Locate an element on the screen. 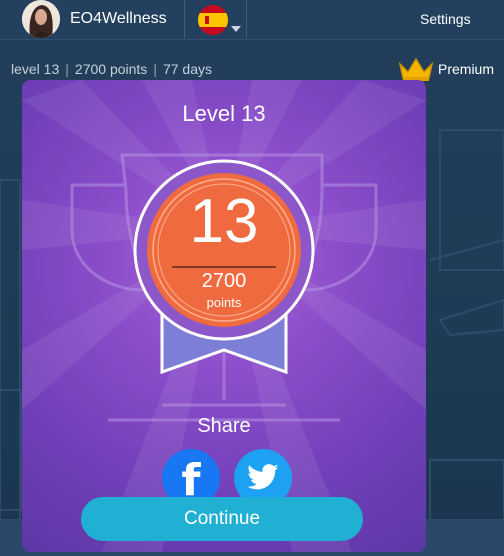  chevron-down-icon is located at coordinates (236, 29).